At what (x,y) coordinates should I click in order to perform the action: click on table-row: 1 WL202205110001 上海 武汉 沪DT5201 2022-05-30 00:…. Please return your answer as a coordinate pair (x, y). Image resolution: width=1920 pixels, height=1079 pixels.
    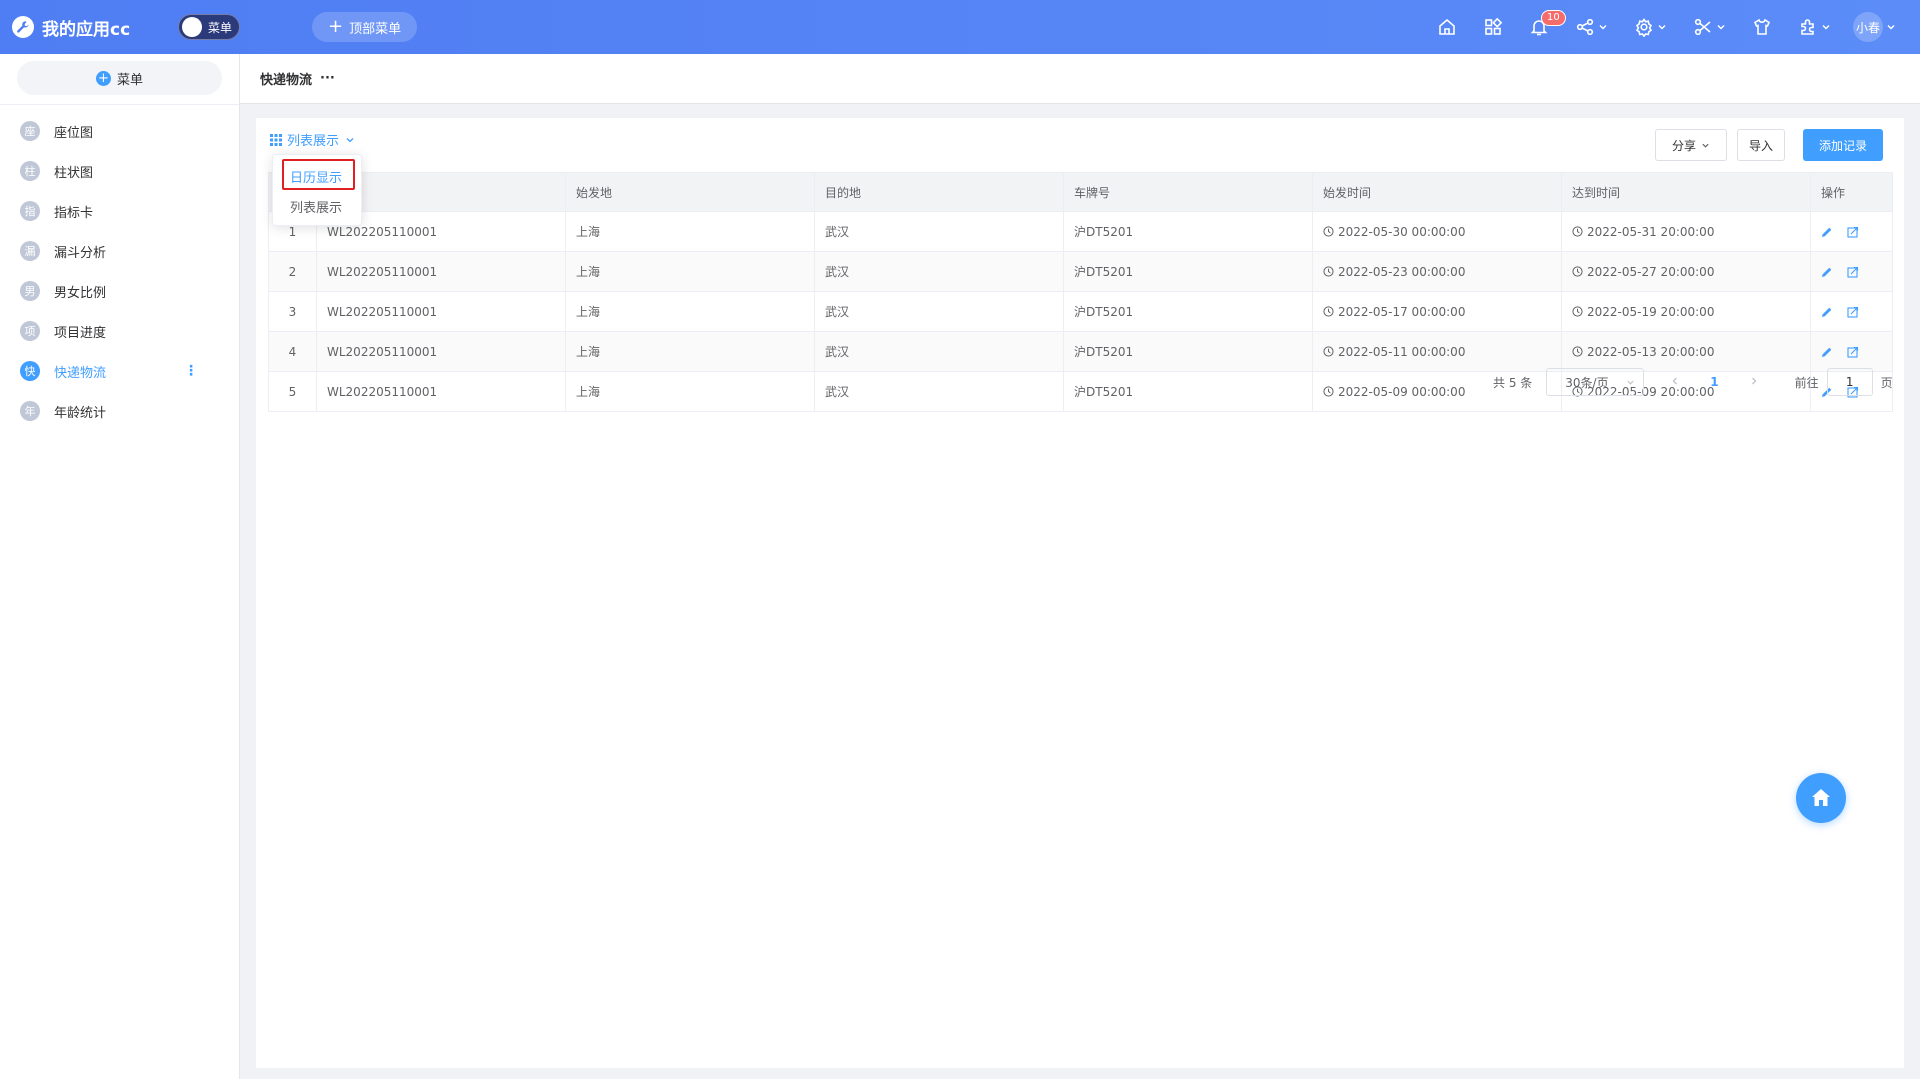
    Looking at the image, I should click on (1080, 231).